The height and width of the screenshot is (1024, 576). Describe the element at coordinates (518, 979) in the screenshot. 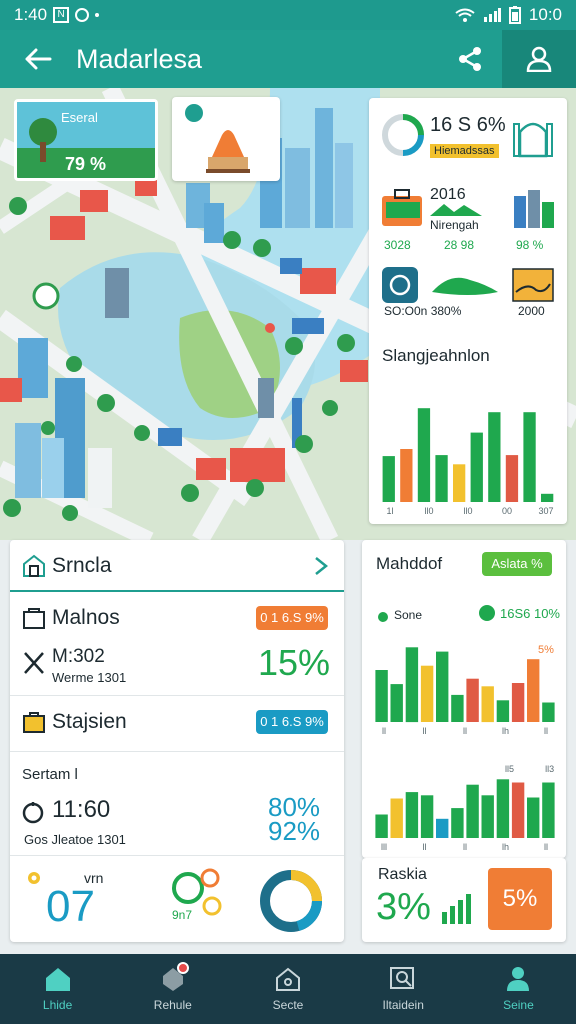

I see `user-icon` at that location.